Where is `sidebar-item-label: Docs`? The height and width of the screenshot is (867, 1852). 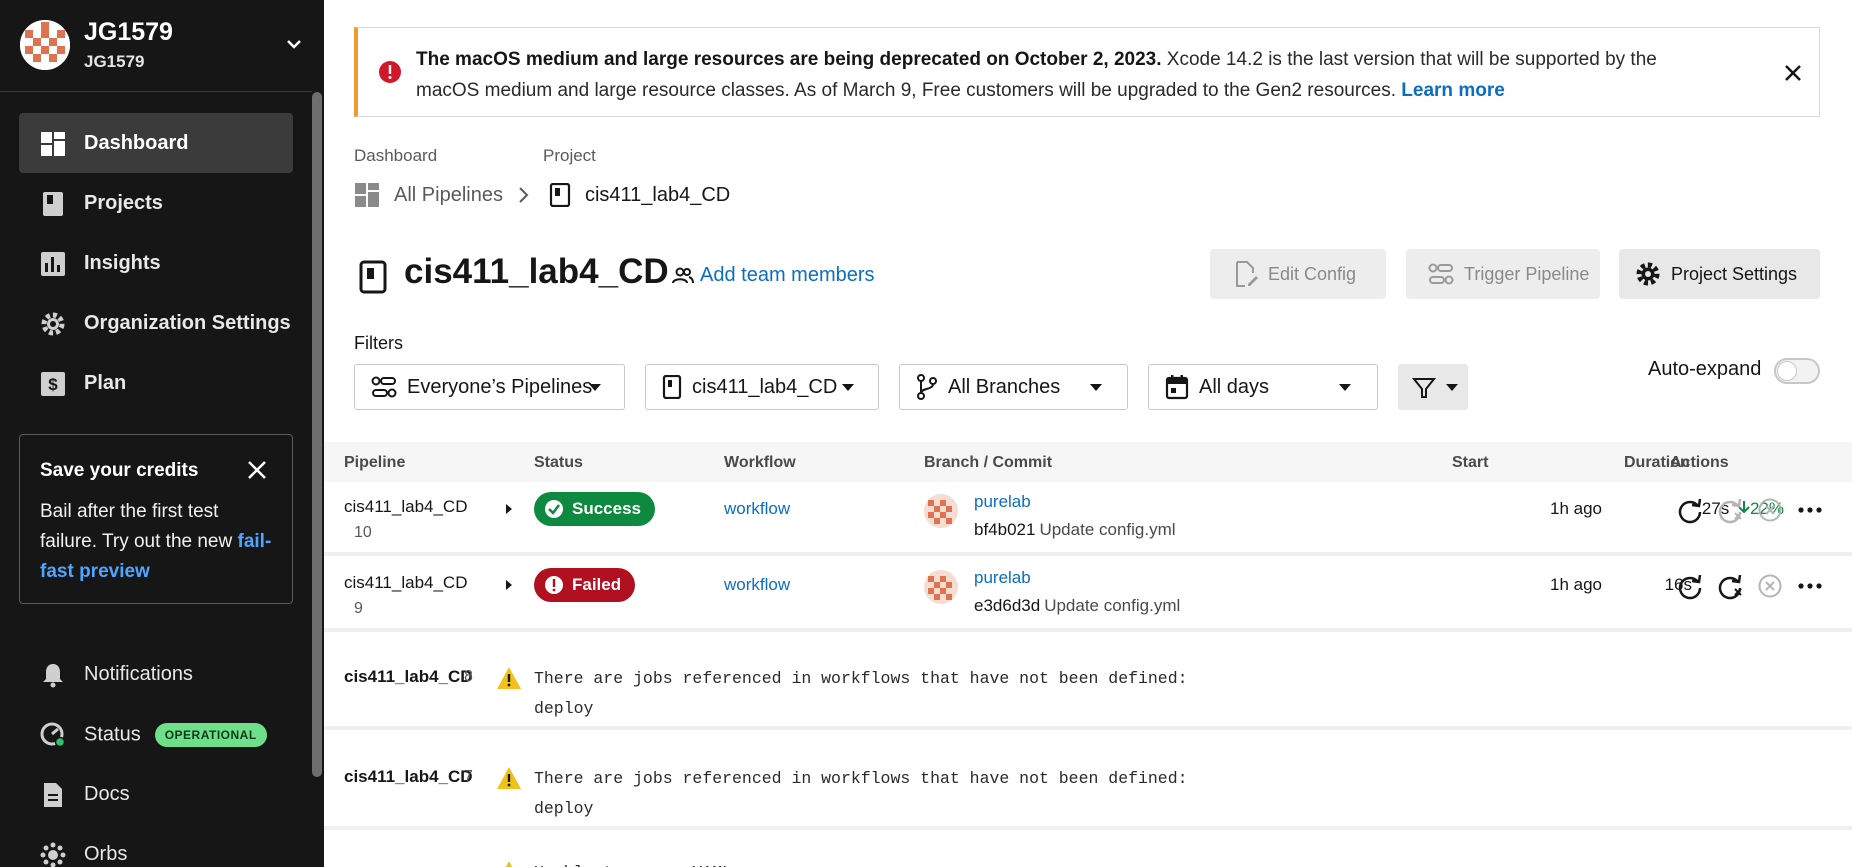 sidebar-item-label: Docs is located at coordinates (107, 794).